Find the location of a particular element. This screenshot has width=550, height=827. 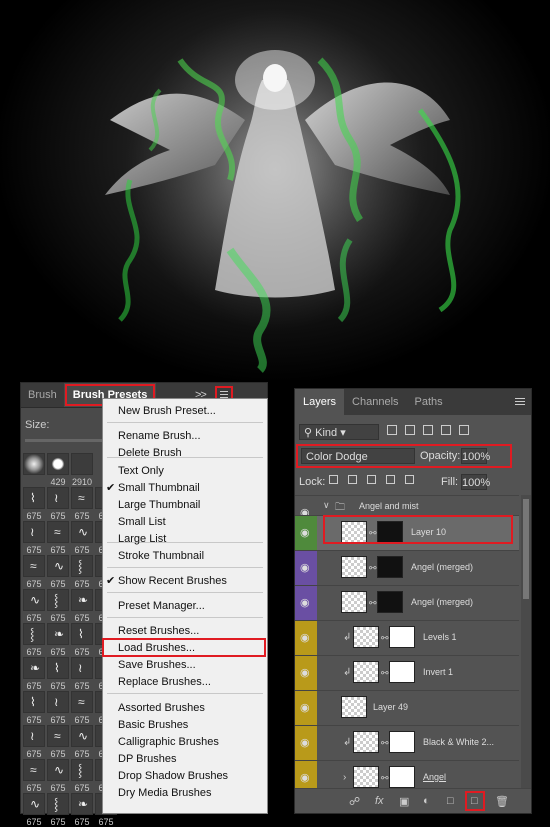

menu-item: Large List is located at coordinates (142, 539).